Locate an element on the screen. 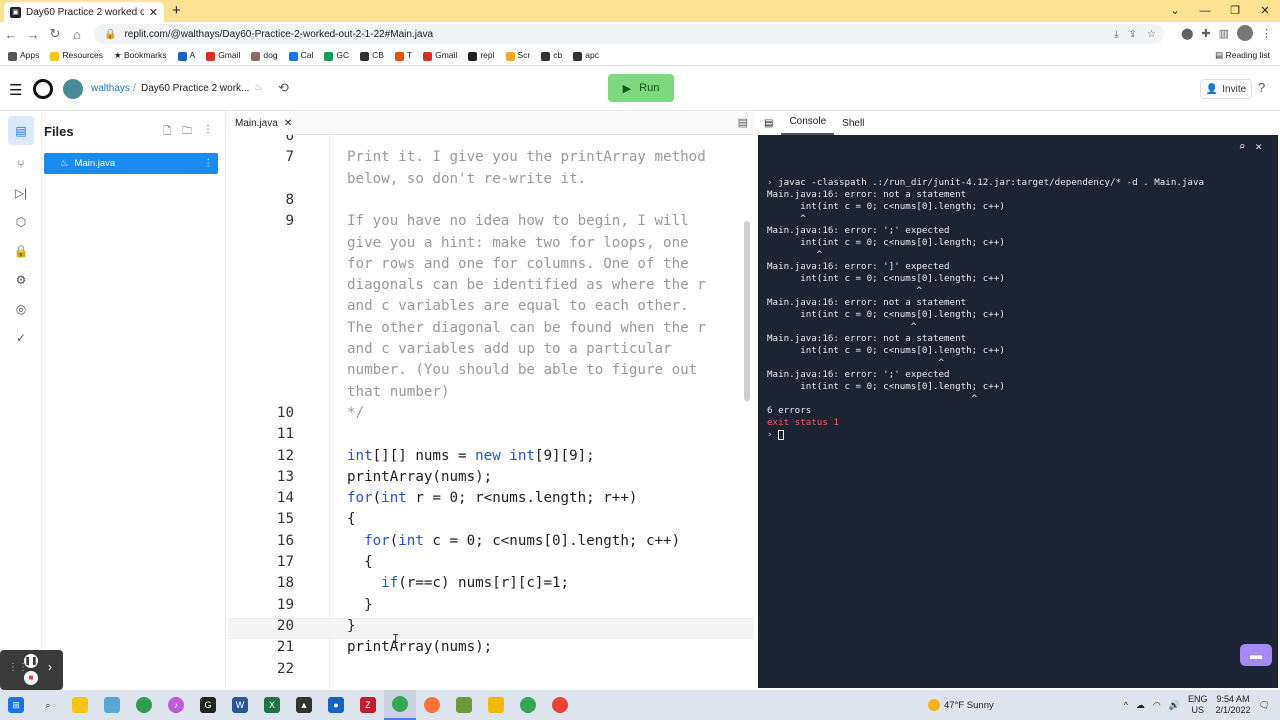 This screenshot has width=1280, height=720. editor-scrollbar is located at coordinates (747, 311).